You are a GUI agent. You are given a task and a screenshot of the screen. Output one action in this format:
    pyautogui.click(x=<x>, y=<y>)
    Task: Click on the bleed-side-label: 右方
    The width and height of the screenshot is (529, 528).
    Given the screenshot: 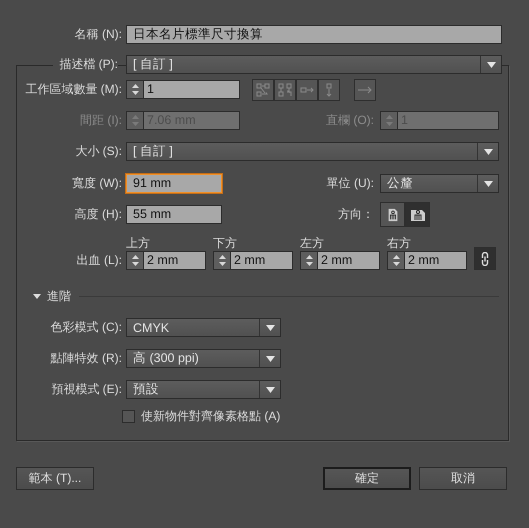 What is the action you would take?
    pyautogui.click(x=399, y=243)
    